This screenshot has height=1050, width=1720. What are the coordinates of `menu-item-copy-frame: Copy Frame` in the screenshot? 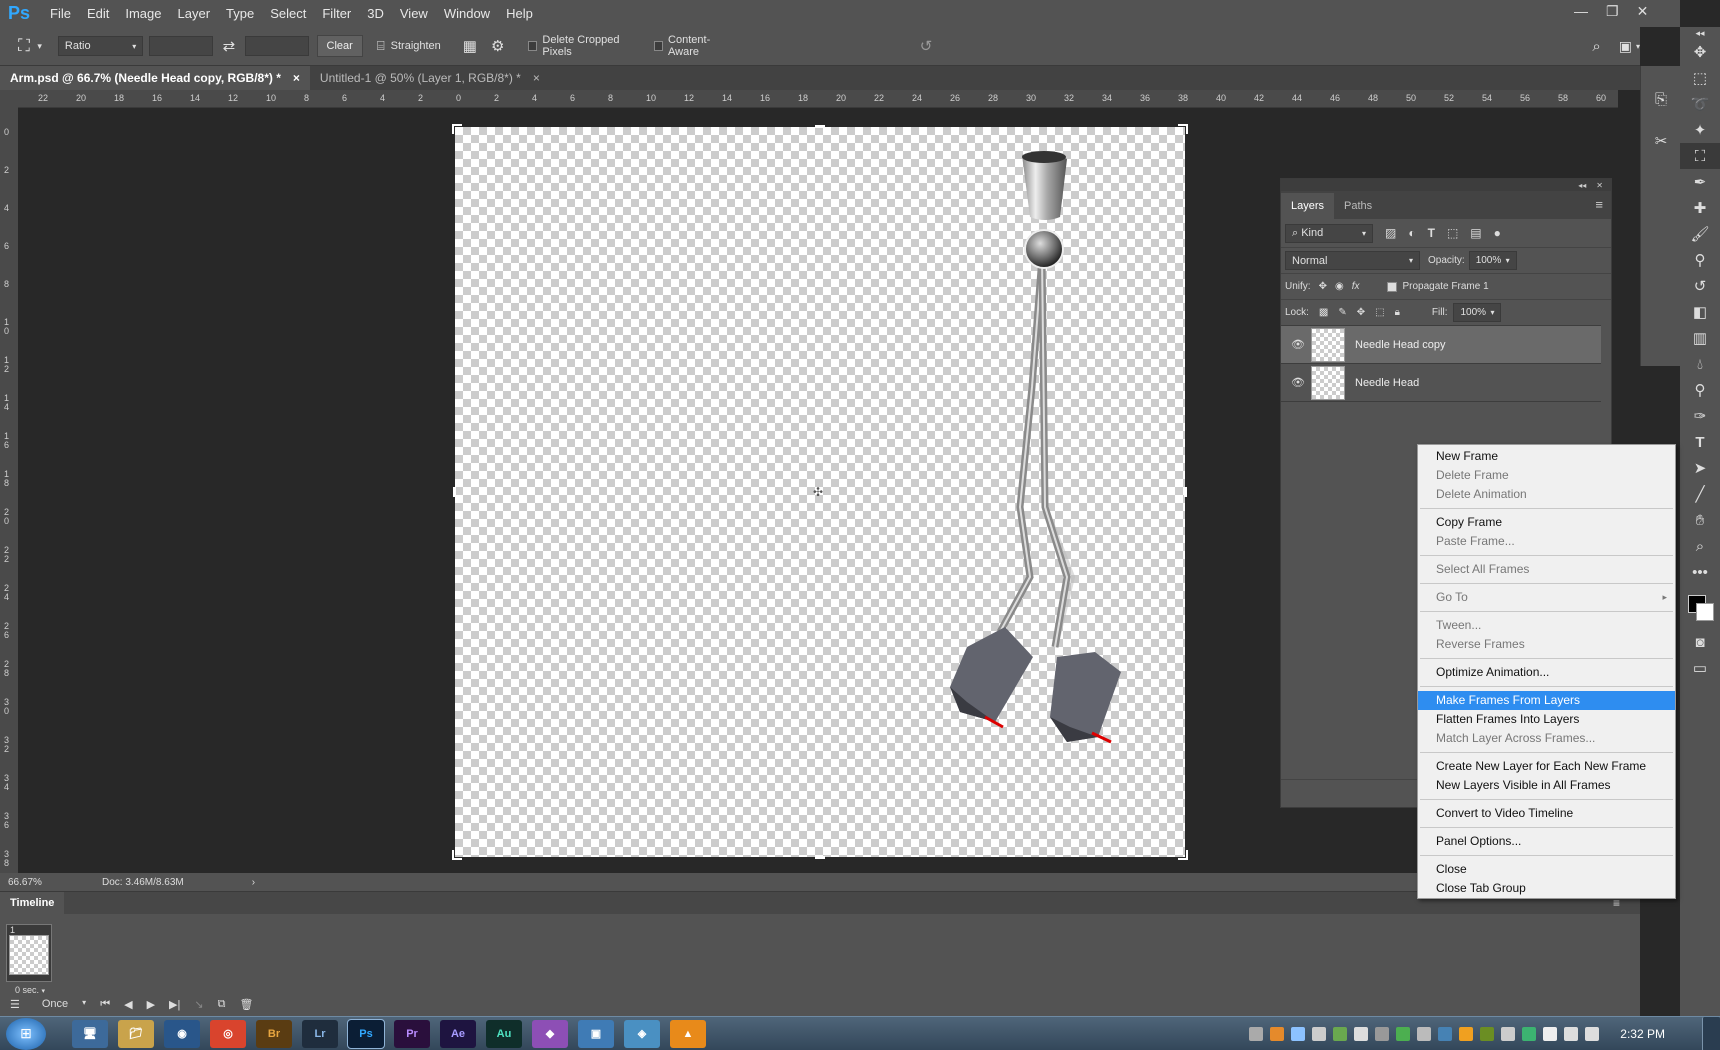 It's located at (1546, 522).